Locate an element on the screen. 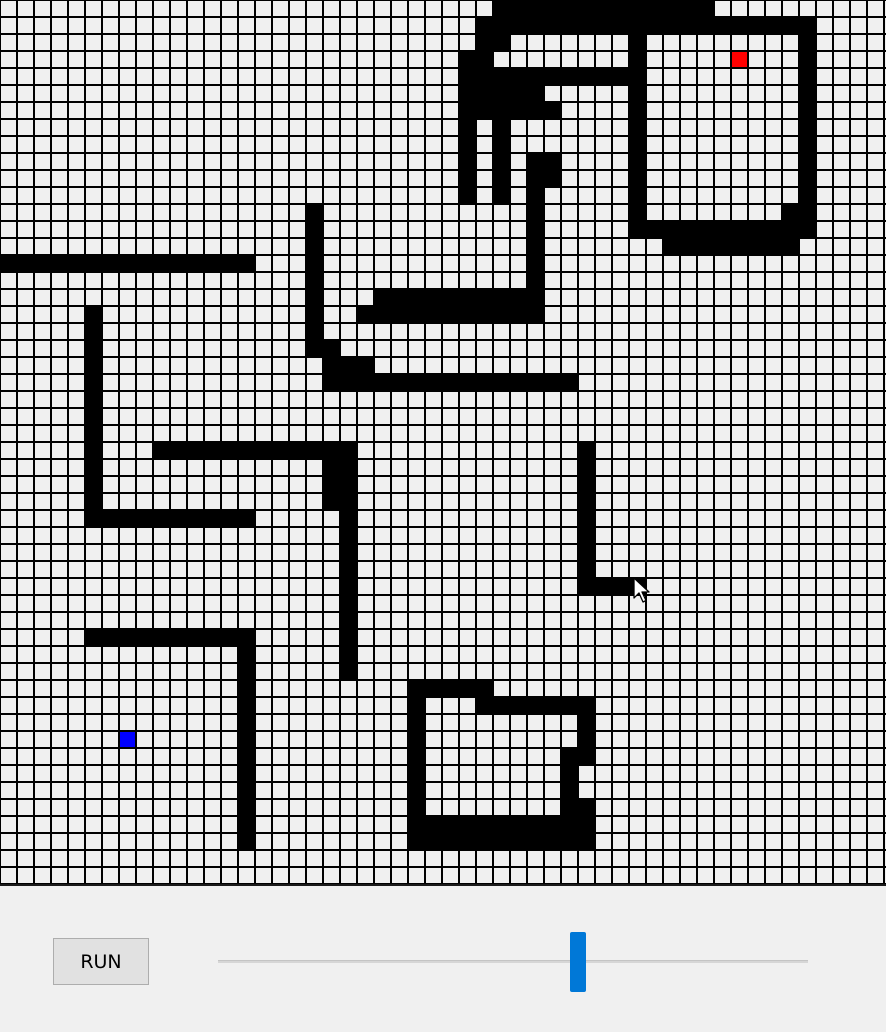 This screenshot has width=886, height=1032. slider-track is located at coordinates (513, 961).